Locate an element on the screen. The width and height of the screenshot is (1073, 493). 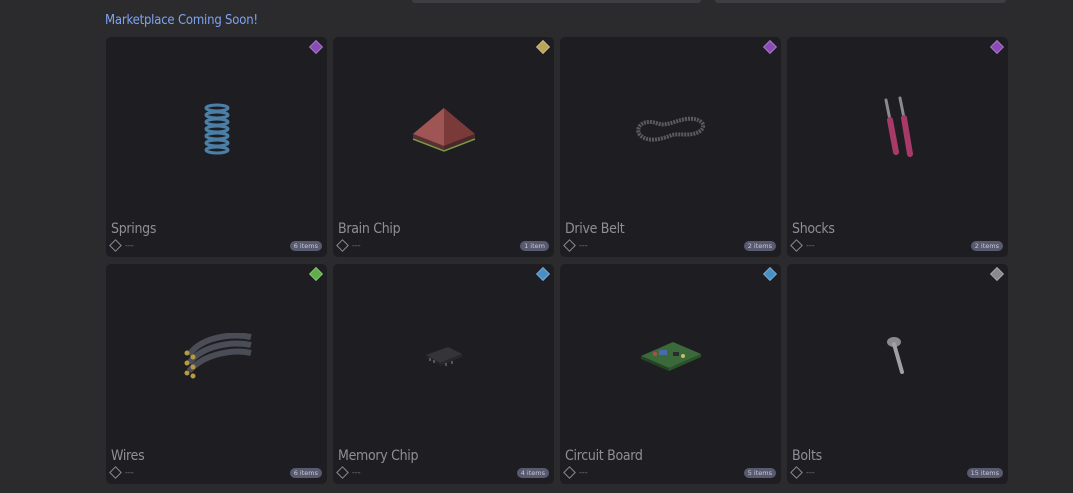
item-count-badge: 4 items is located at coordinates (532, 473).